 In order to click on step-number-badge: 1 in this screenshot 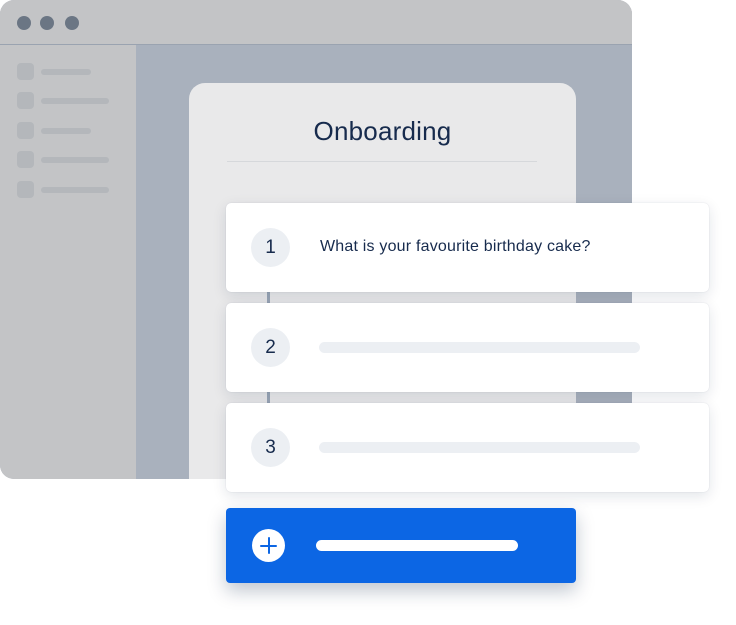, I will do `click(270, 247)`.